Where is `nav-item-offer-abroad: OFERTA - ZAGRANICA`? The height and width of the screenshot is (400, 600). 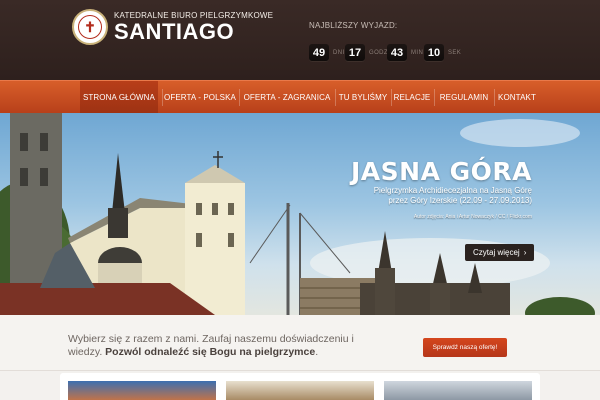 nav-item-offer-abroad: OFERTA - ZAGRANICA is located at coordinates (287, 97).